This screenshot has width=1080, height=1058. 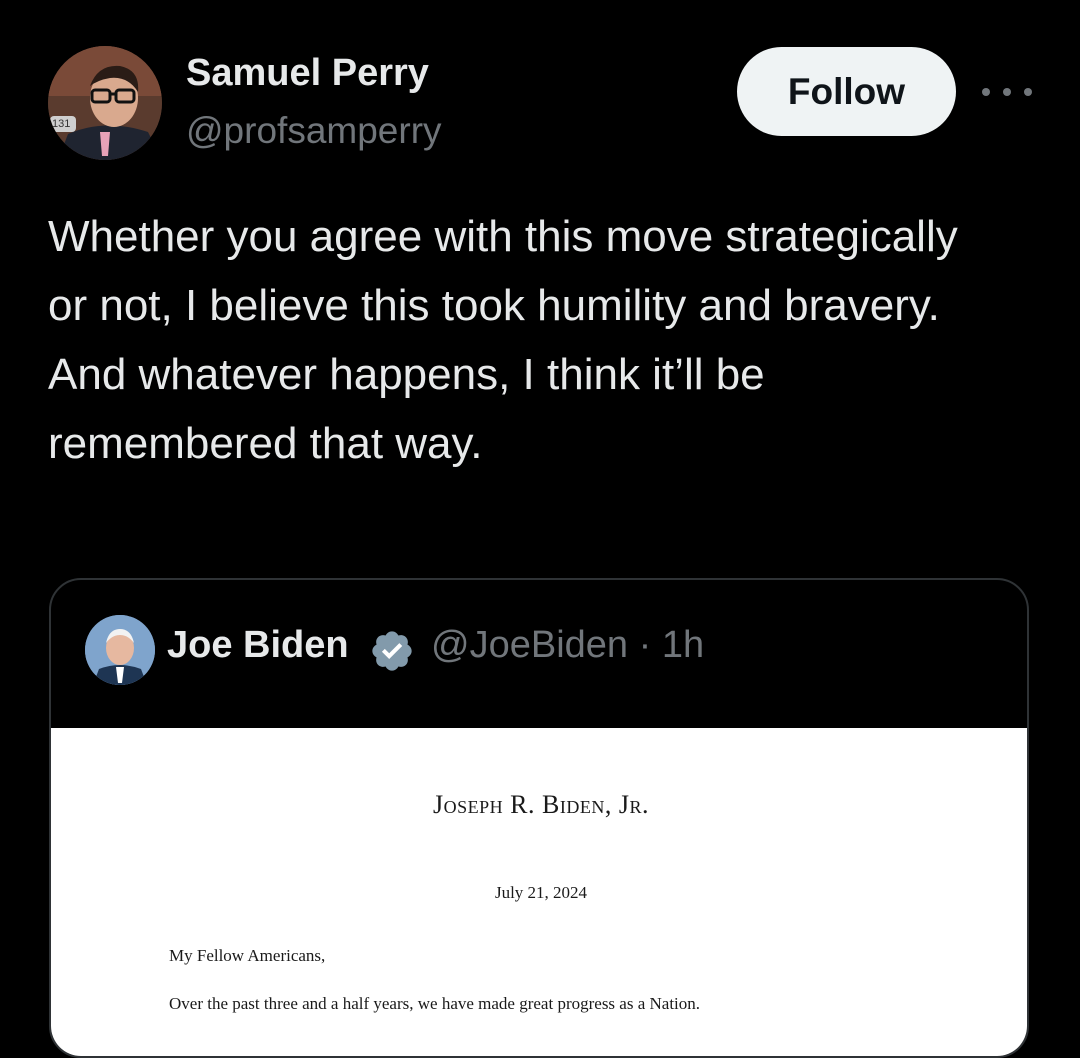 I want to click on quoted-timestamp: 1h, so click(x=683, y=645).